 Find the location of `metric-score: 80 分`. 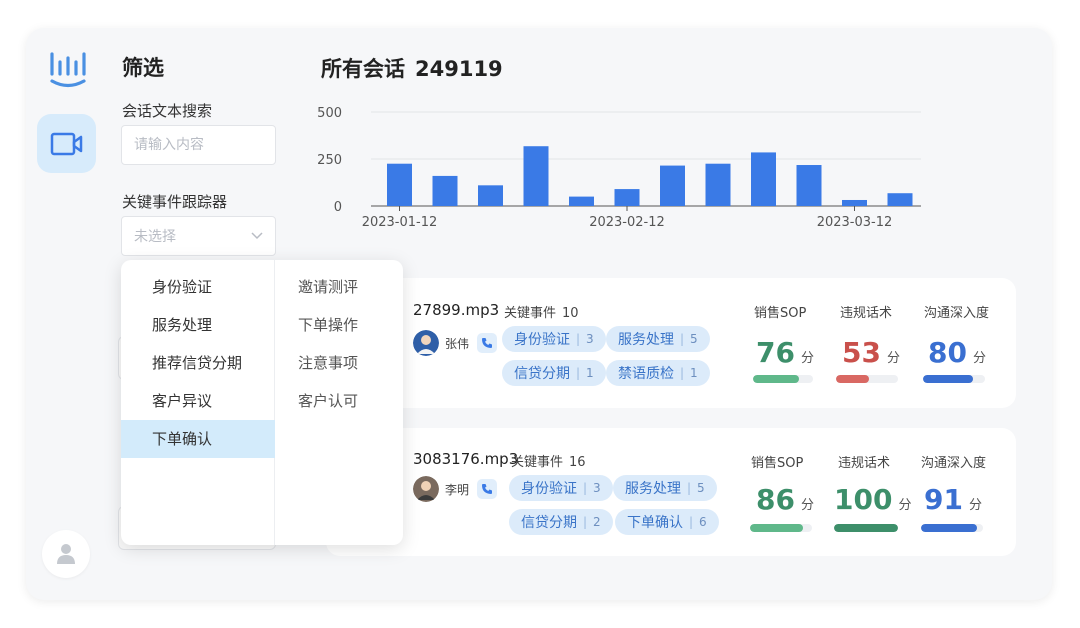

metric-score: 80 分 is located at coordinates (957, 352).